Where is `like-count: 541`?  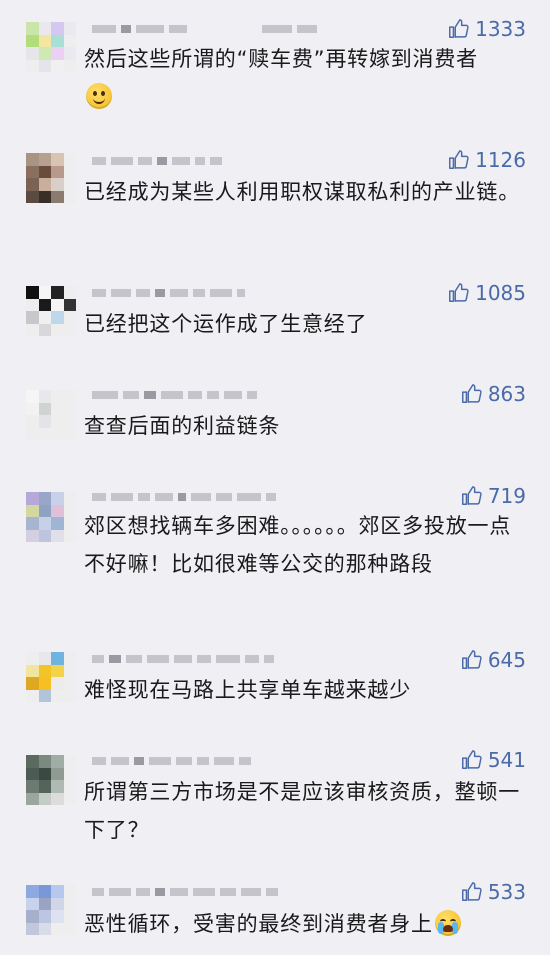 like-count: 541 is located at coordinates (506, 760).